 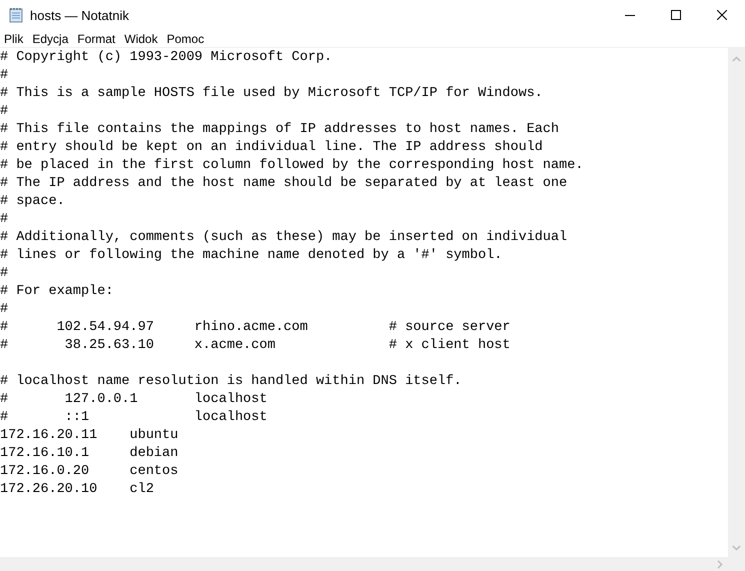 I want to click on menu-item: Edycja, so click(x=51, y=38).